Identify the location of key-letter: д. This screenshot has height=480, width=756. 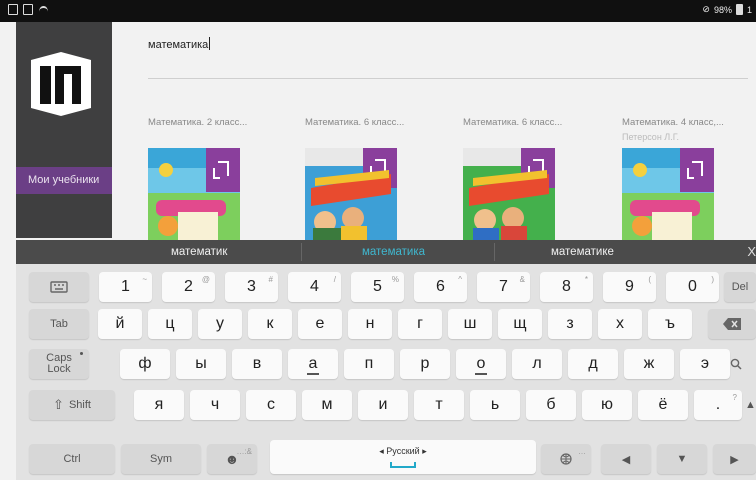
(593, 364).